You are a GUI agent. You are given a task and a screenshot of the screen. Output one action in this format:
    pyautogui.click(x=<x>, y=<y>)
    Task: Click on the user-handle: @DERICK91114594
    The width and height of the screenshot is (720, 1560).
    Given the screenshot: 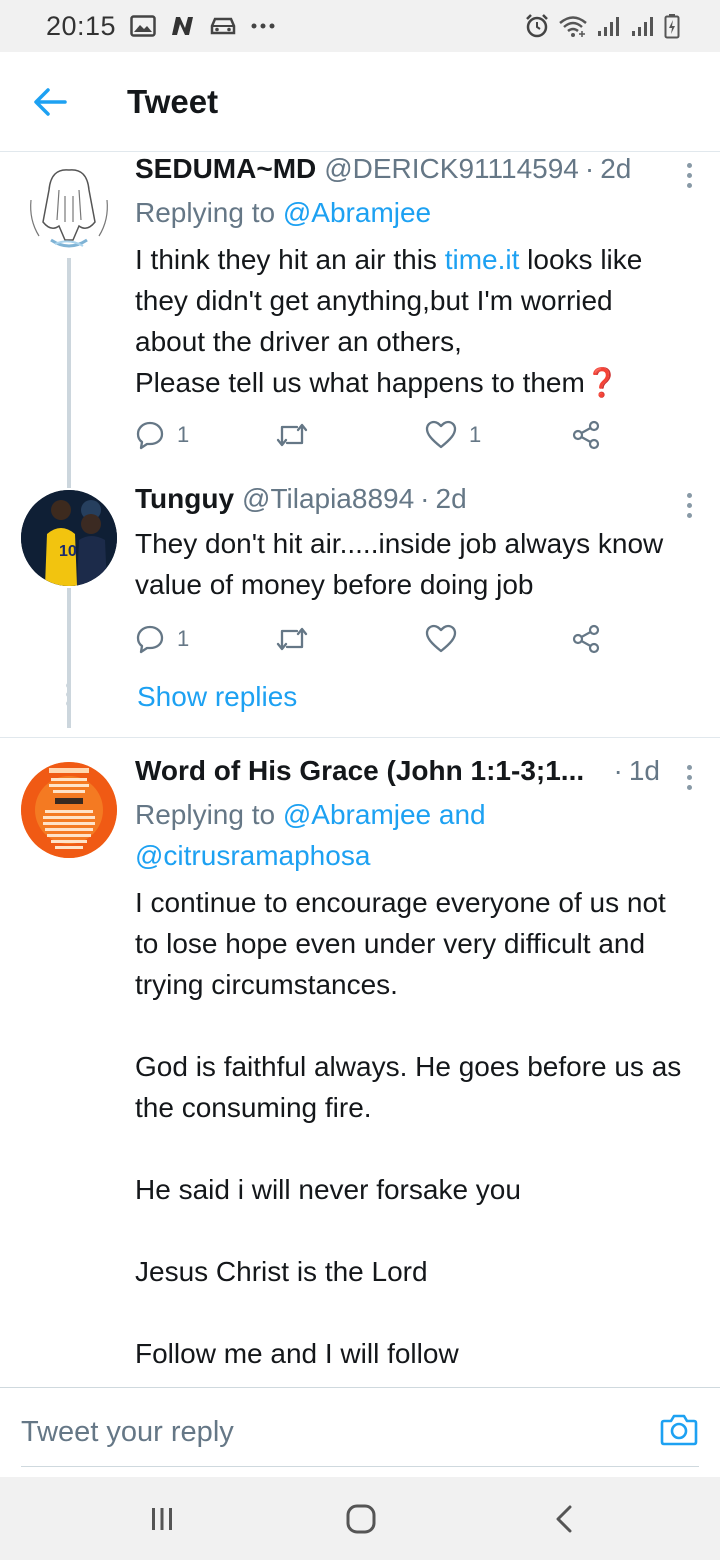 What is the action you would take?
    pyautogui.click(x=451, y=169)
    